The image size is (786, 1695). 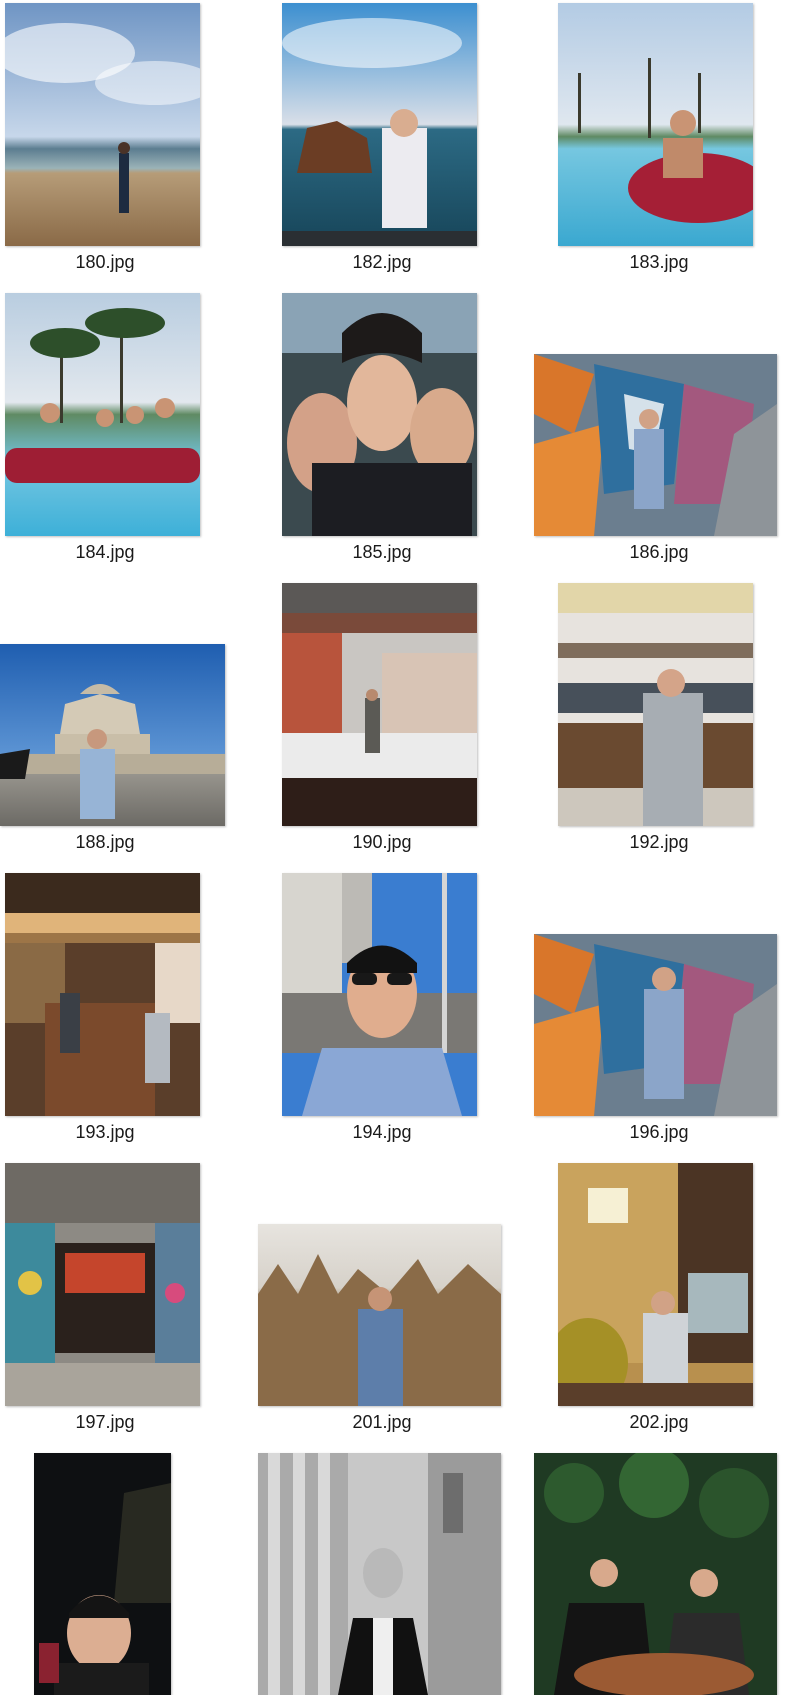 I want to click on file-item-192: 192.jpg, so click(x=655, y=725).